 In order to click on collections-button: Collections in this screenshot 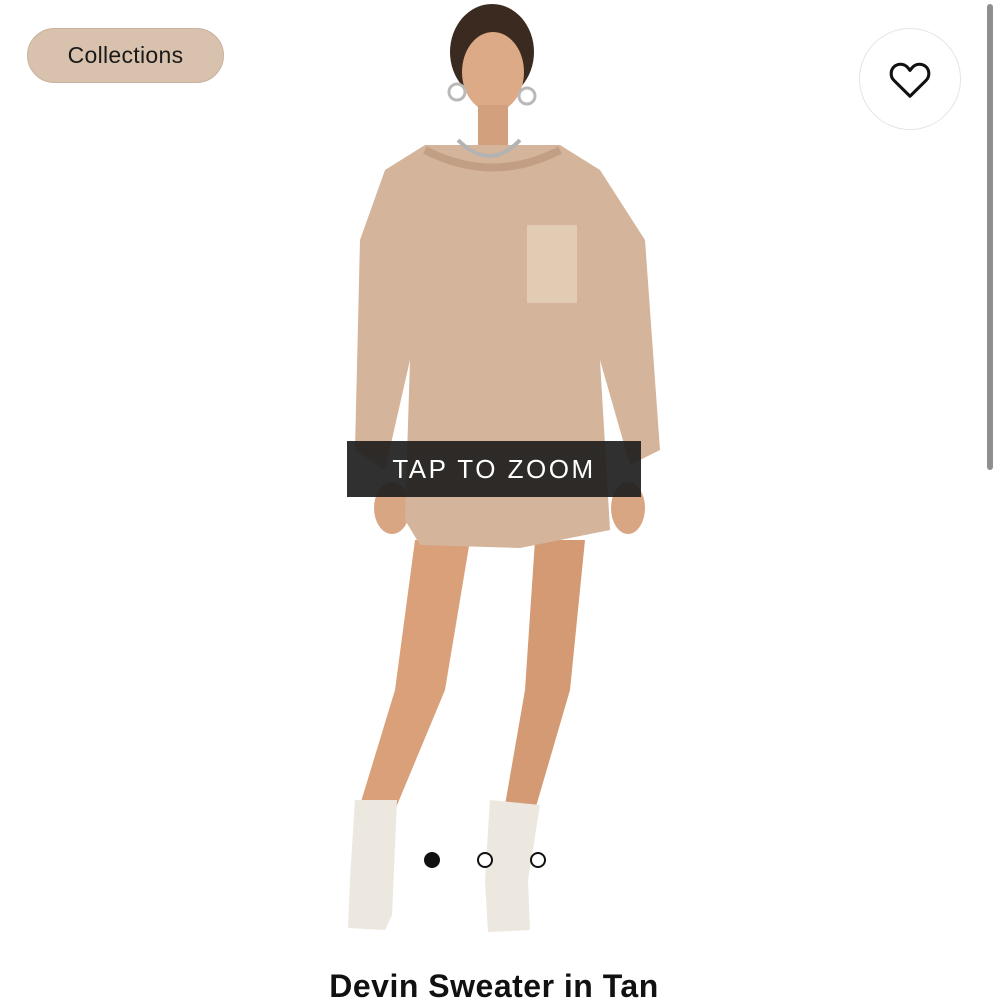, I will do `click(125, 55)`.